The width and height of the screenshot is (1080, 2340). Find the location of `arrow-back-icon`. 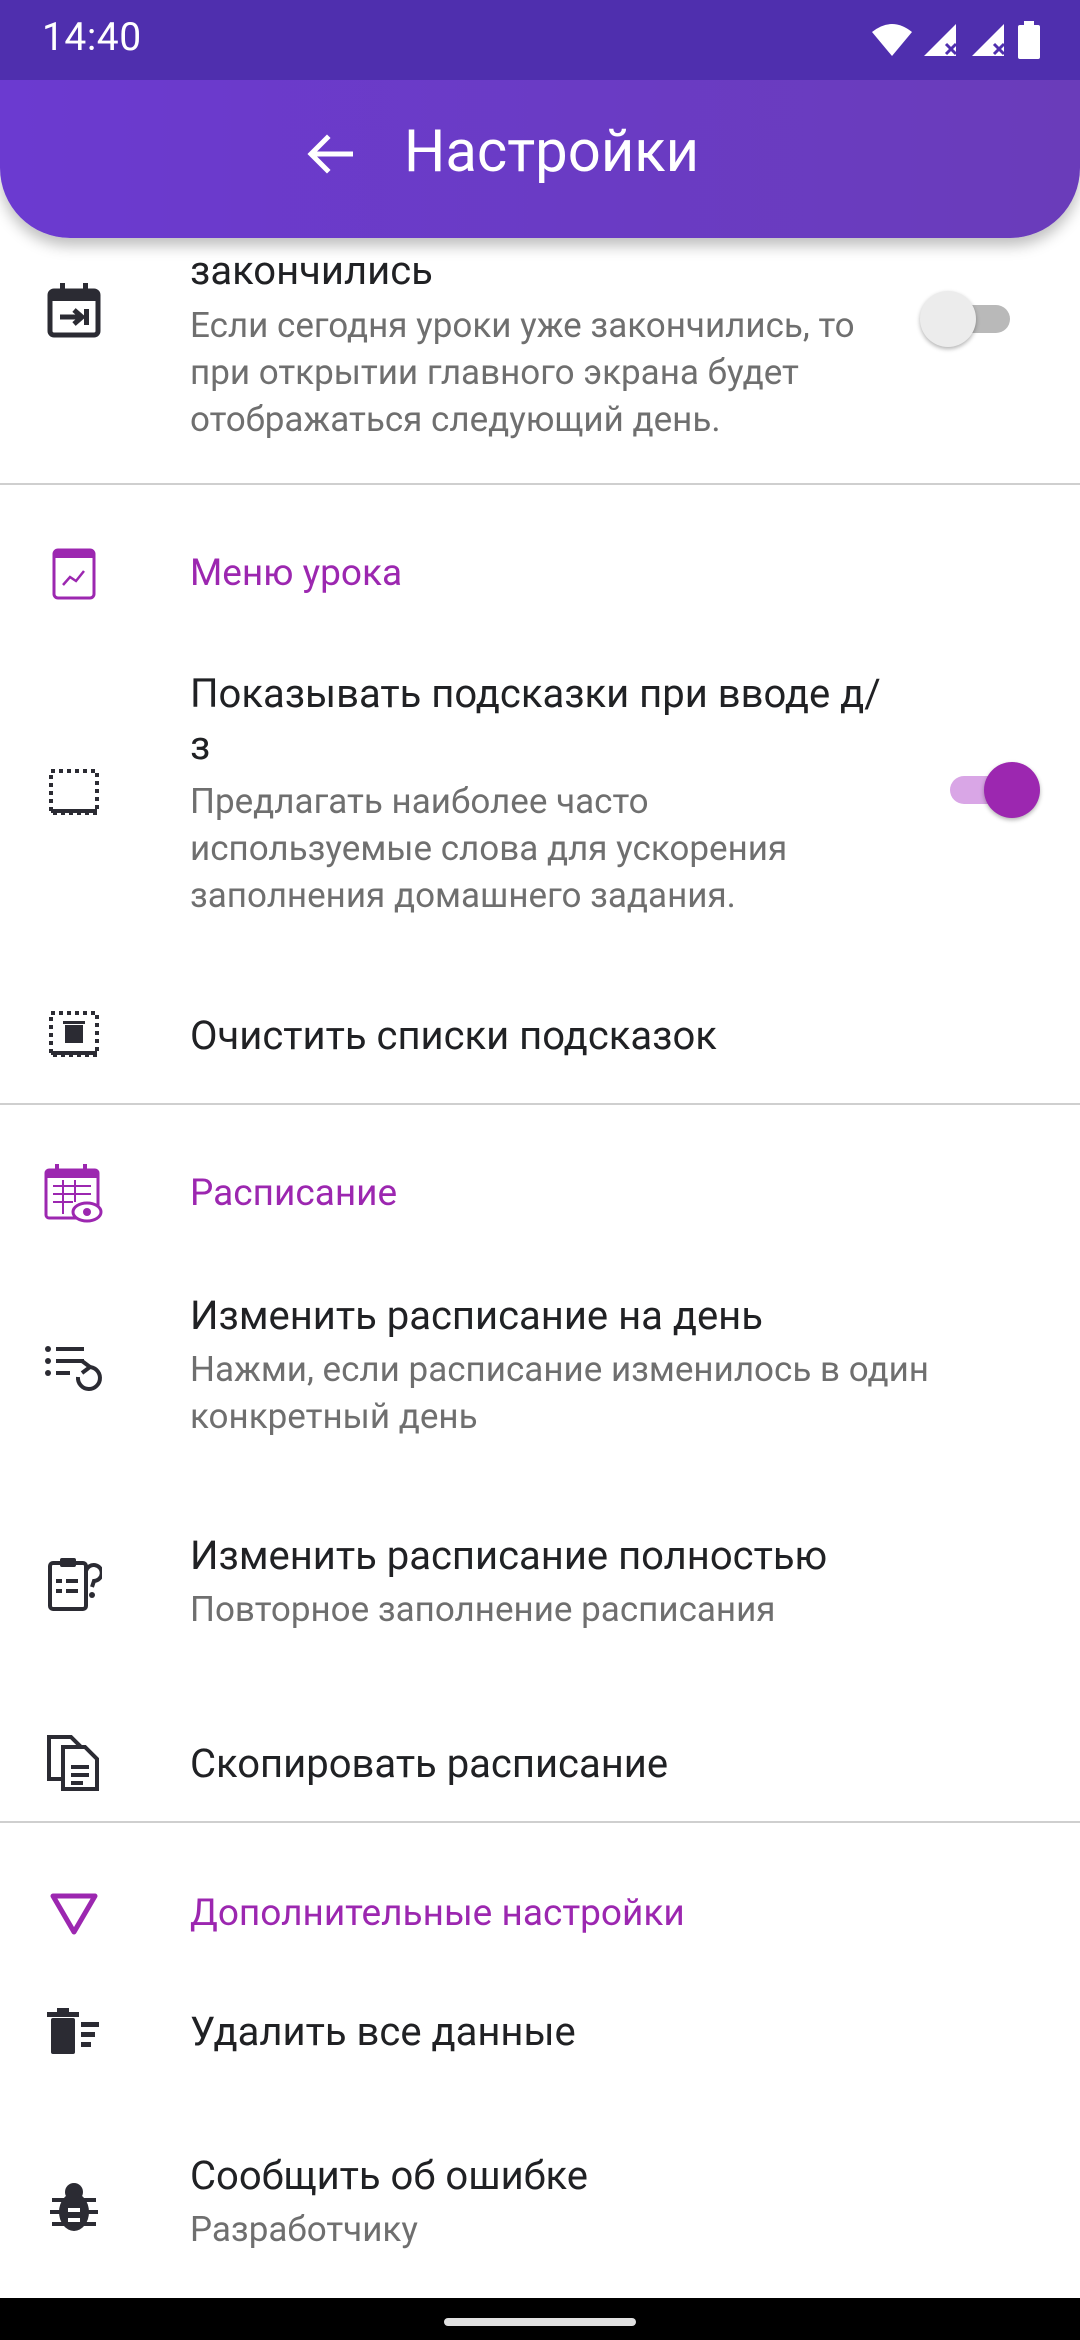

arrow-back-icon is located at coordinates (330, 154).